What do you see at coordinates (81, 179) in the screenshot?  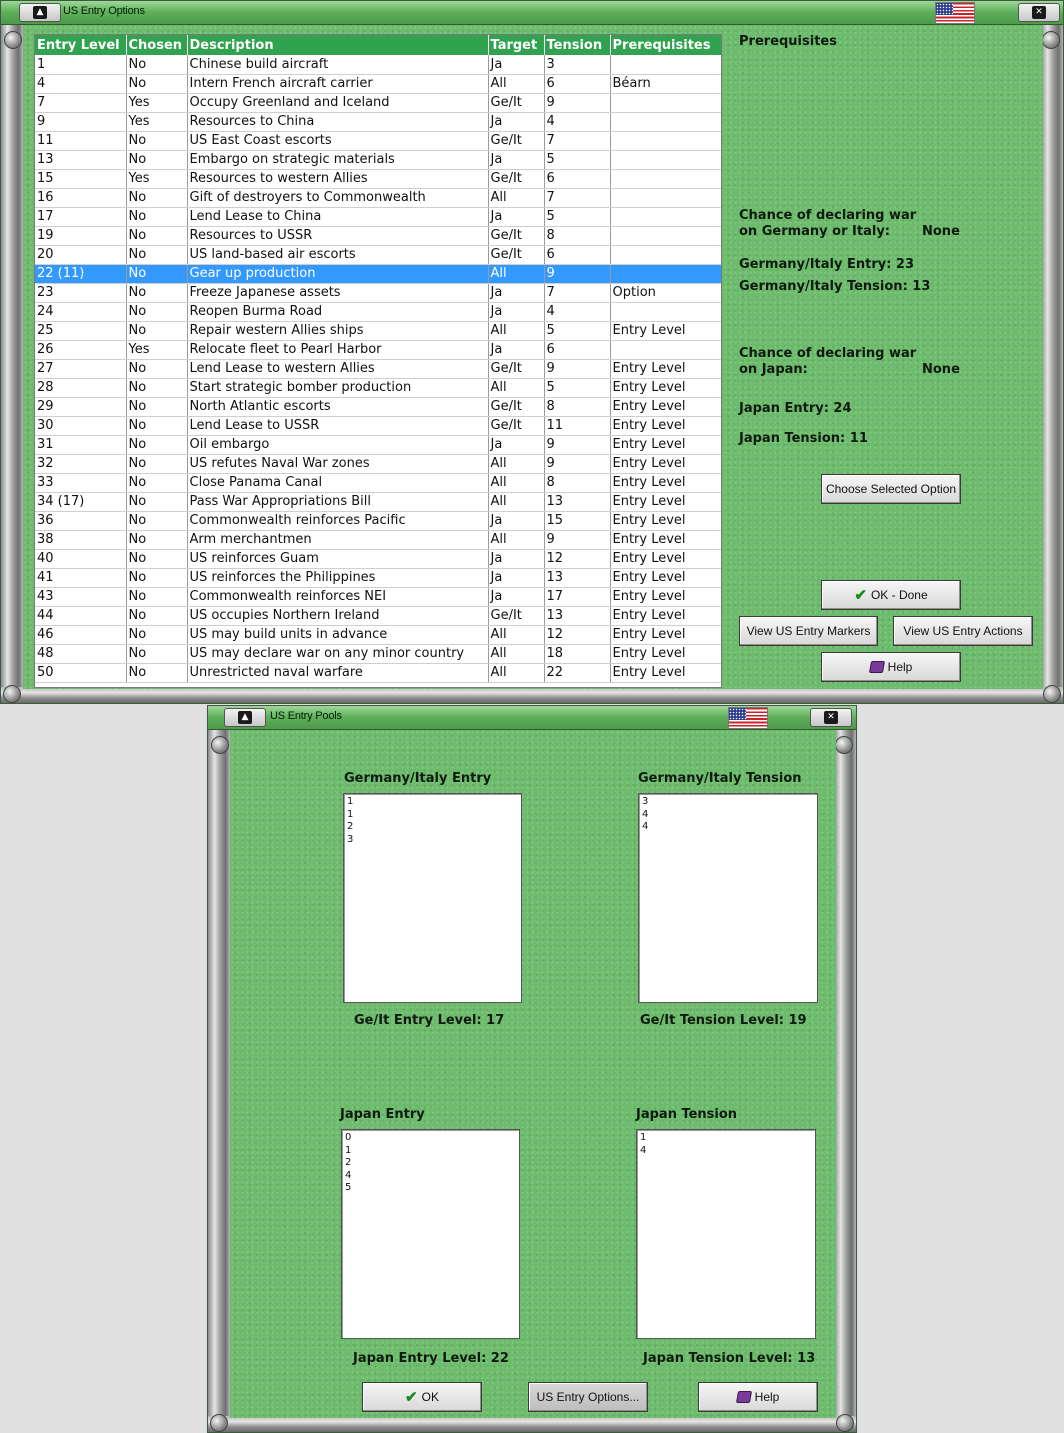 I see `cell-entry-level: 15` at bounding box center [81, 179].